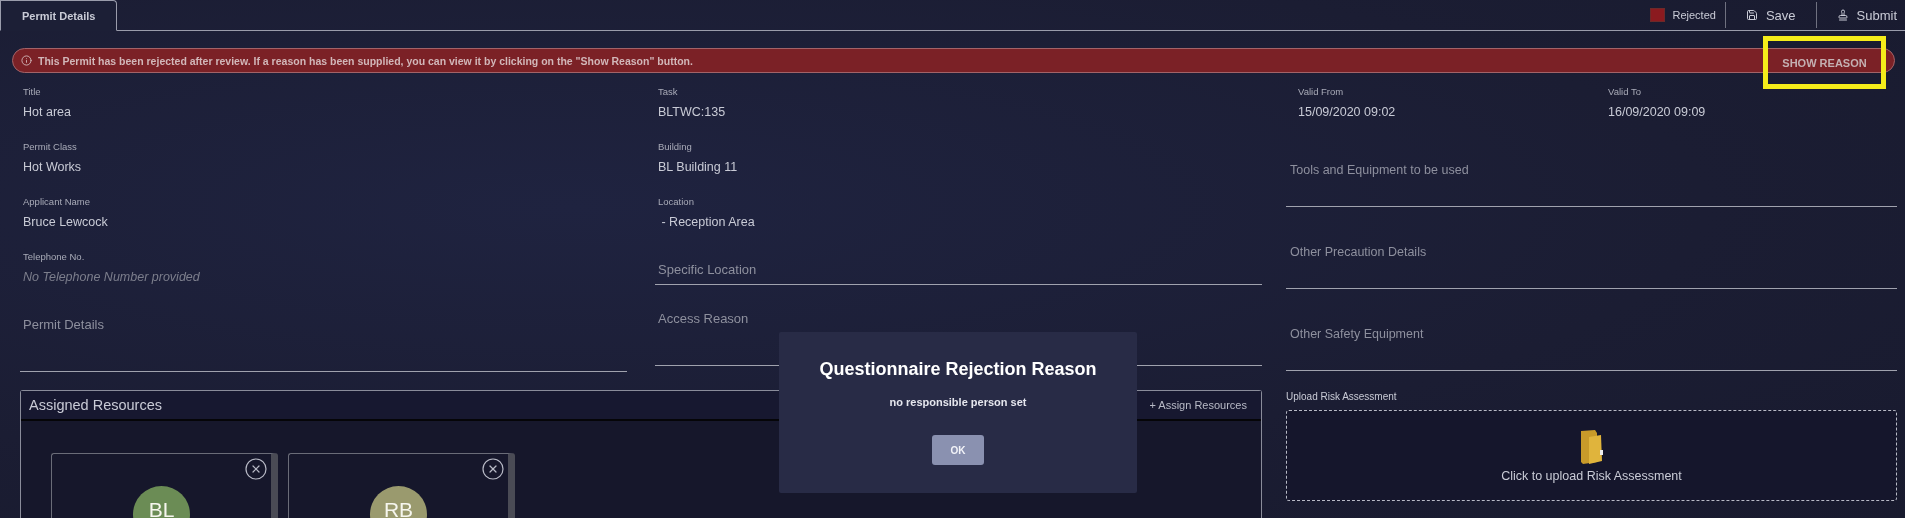 This screenshot has height=518, width=1905. What do you see at coordinates (958, 271) in the screenshot?
I see `text-field: Specific Location` at bounding box center [958, 271].